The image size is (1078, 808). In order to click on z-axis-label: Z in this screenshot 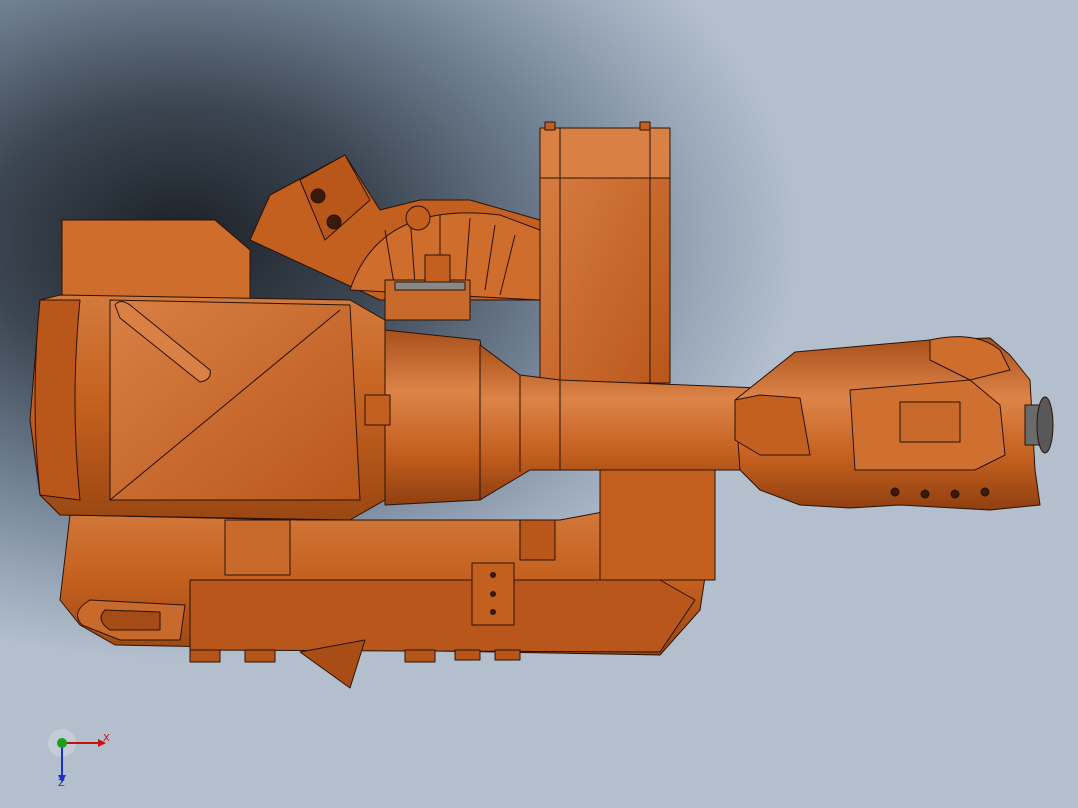, I will do `click(61, 783)`.